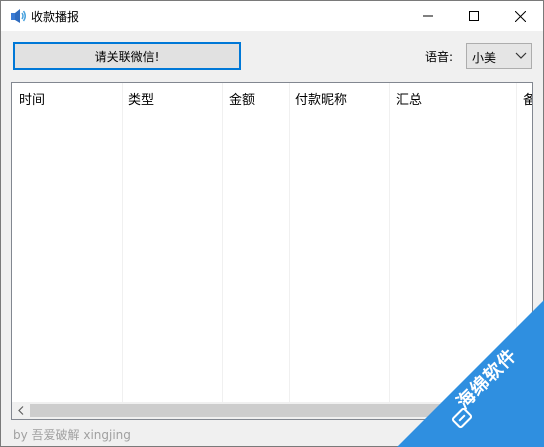 This screenshot has height=447, width=544. What do you see at coordinates (141, 98) in the screenshot?
I see `column-header-type: 类型` at bounding box center [141, 98].